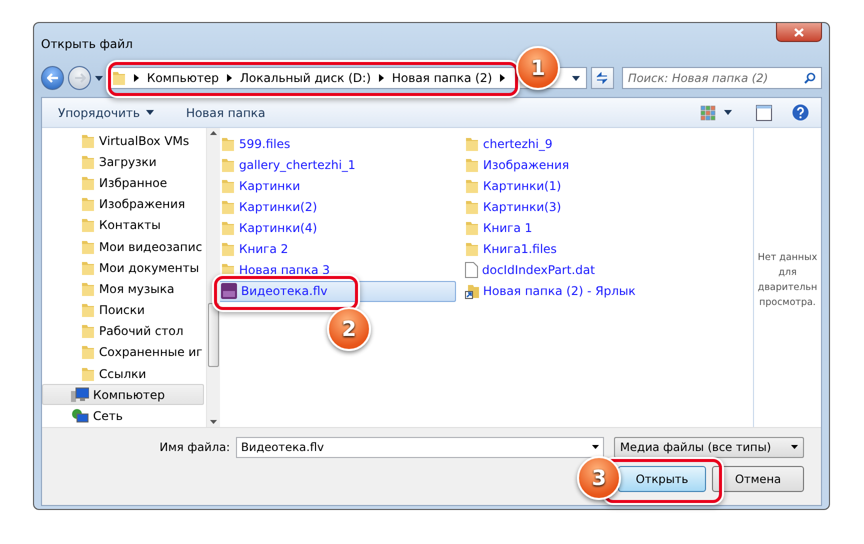  Describe the element at coordinates (123, 141) in the screenshot. I see `sidebar-item: VirtualBox VMs` at that location.